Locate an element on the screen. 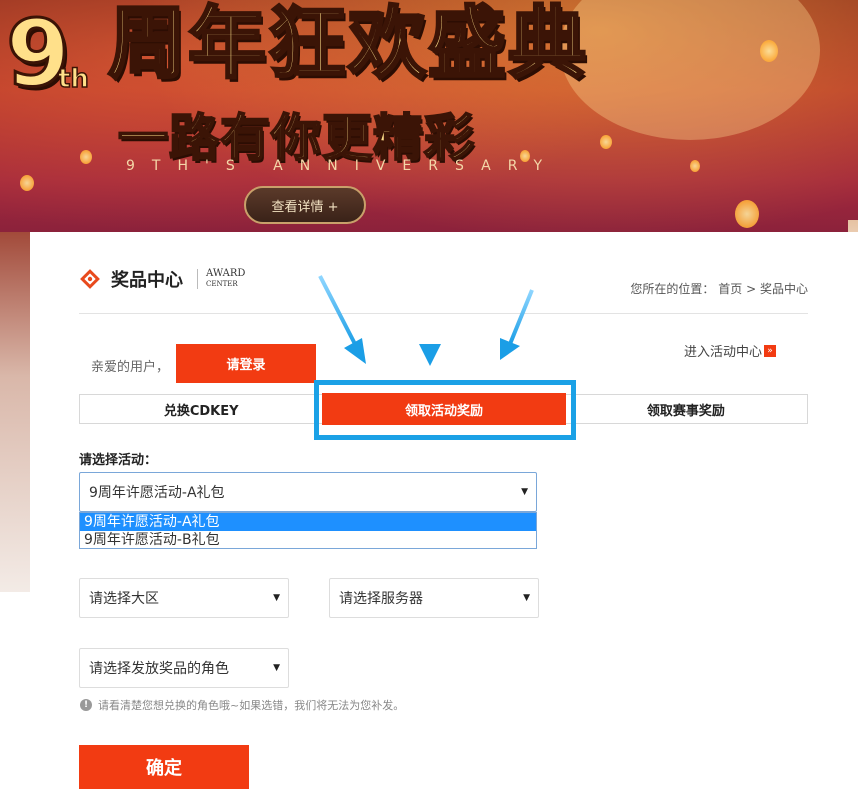  view-details-button: 查看详情 + is located at coordinates (305, 205).